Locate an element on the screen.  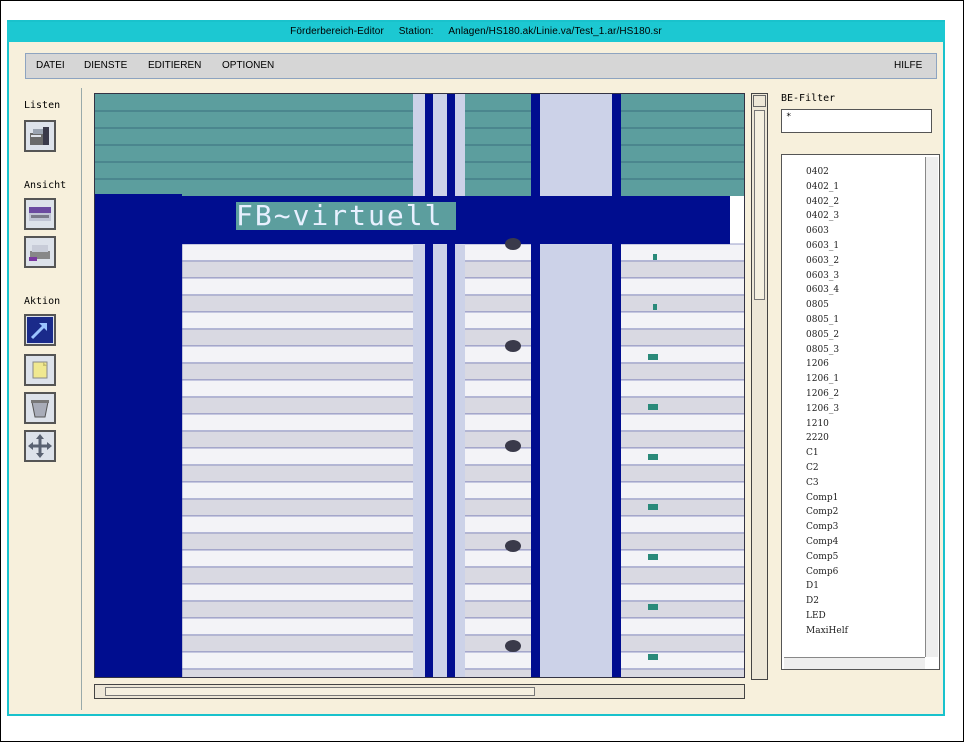
be-list-item: D2 is located at coordinates (812, 601).